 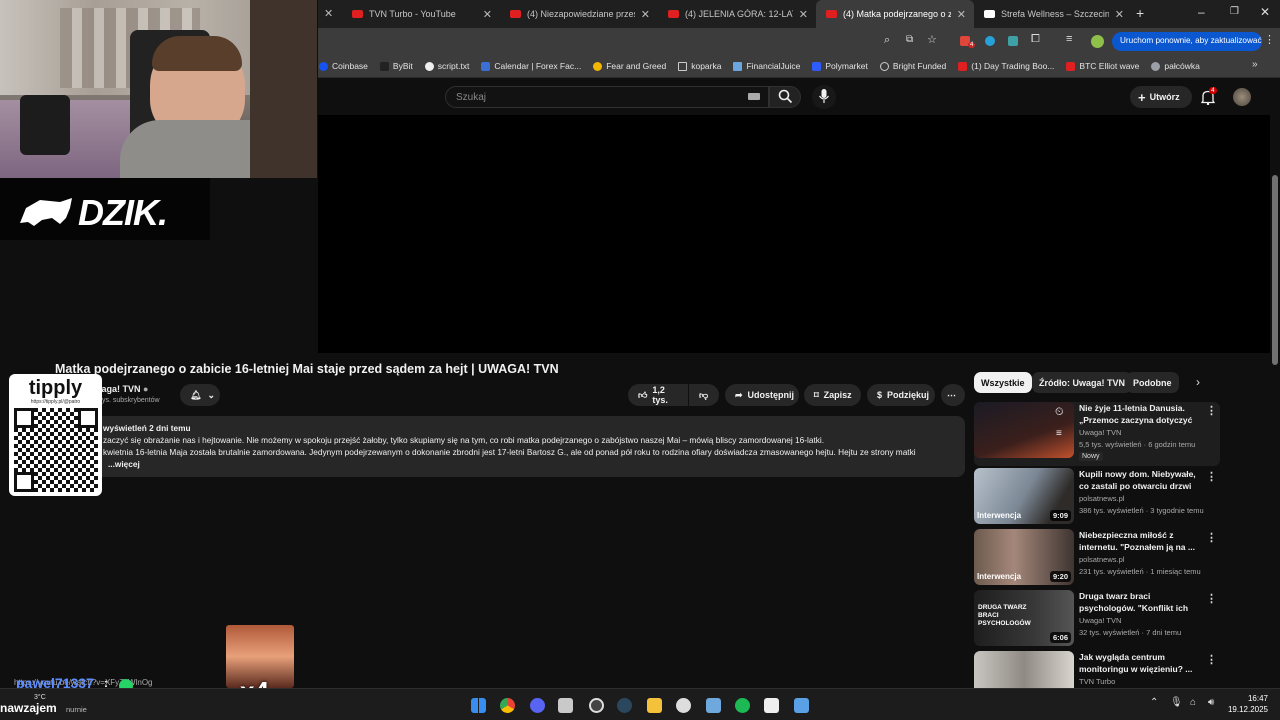 What do you see at coordinates (607, 97) in the screenshot?
I see `search-input: Szukaj` at bounding box center [607, 97].